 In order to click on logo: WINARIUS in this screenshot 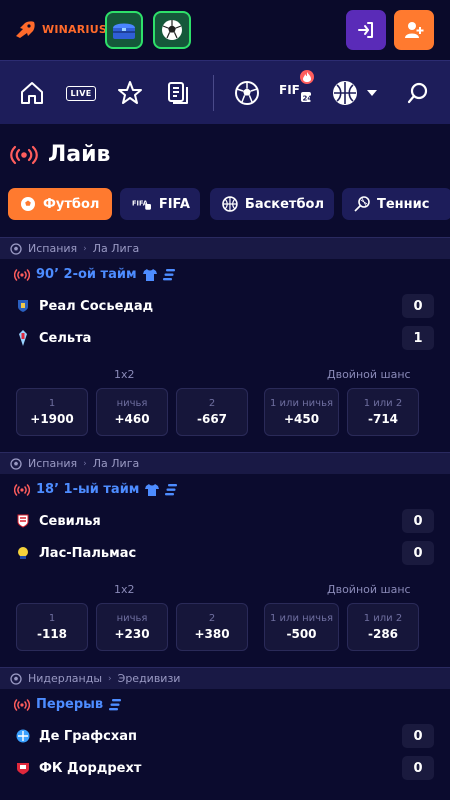, I will do `click(60, 29)`.